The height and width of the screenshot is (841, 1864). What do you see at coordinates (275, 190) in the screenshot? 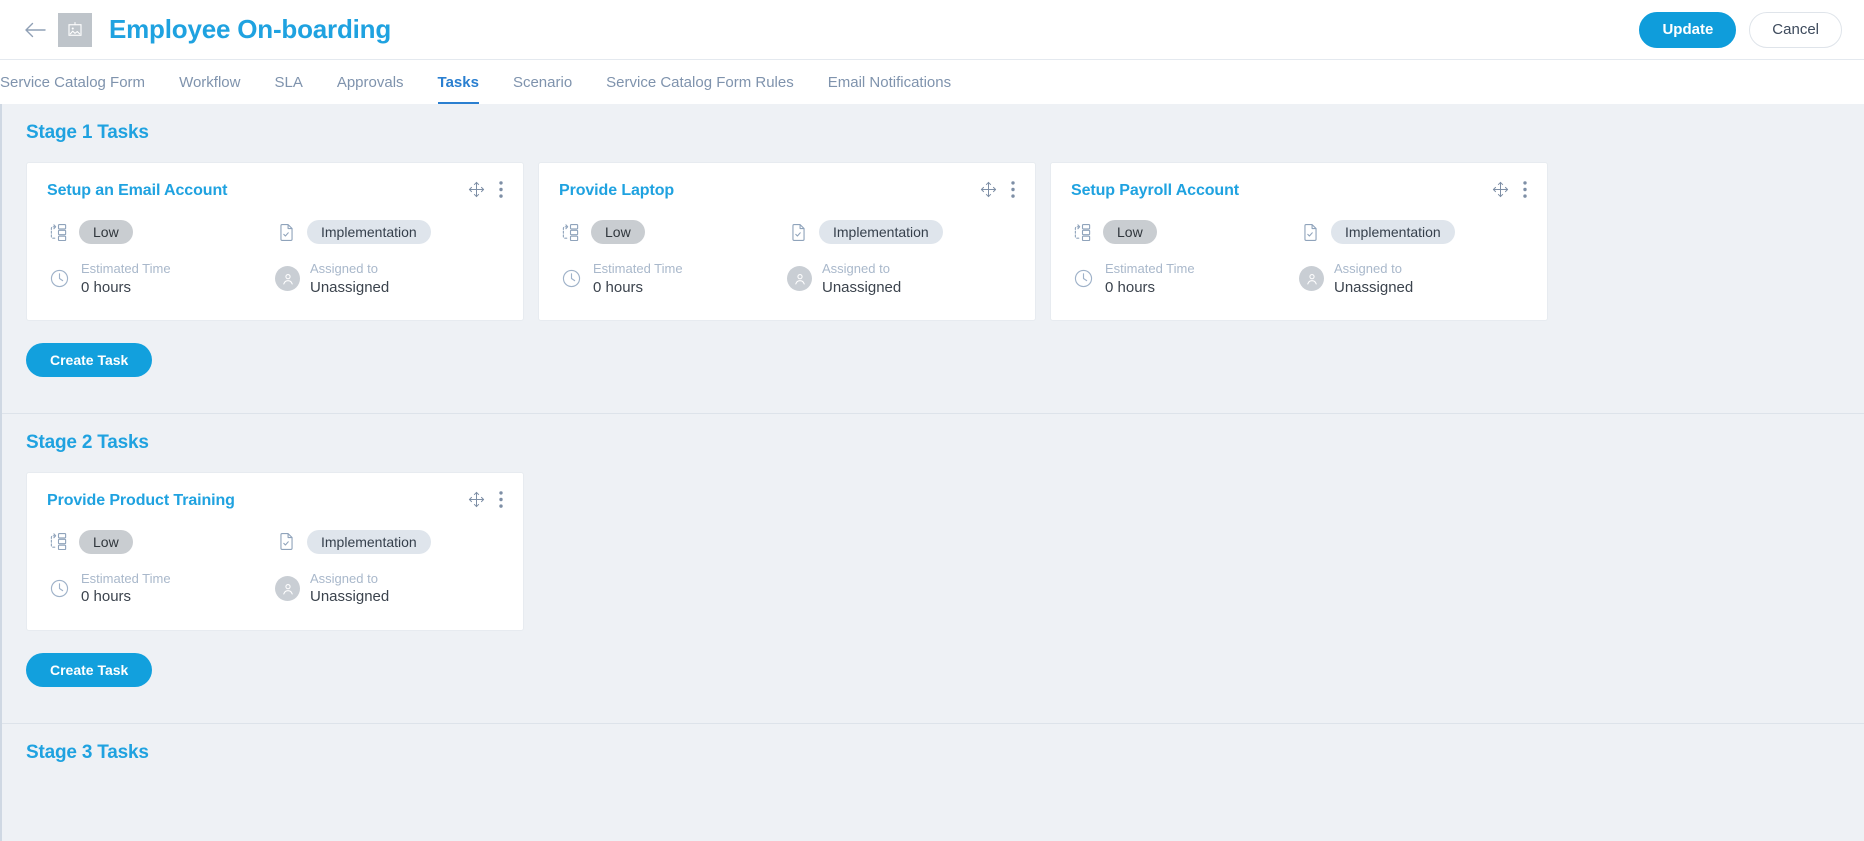
I see `task-card-header: Setup an Email Account` at bounding box center [275, 190].